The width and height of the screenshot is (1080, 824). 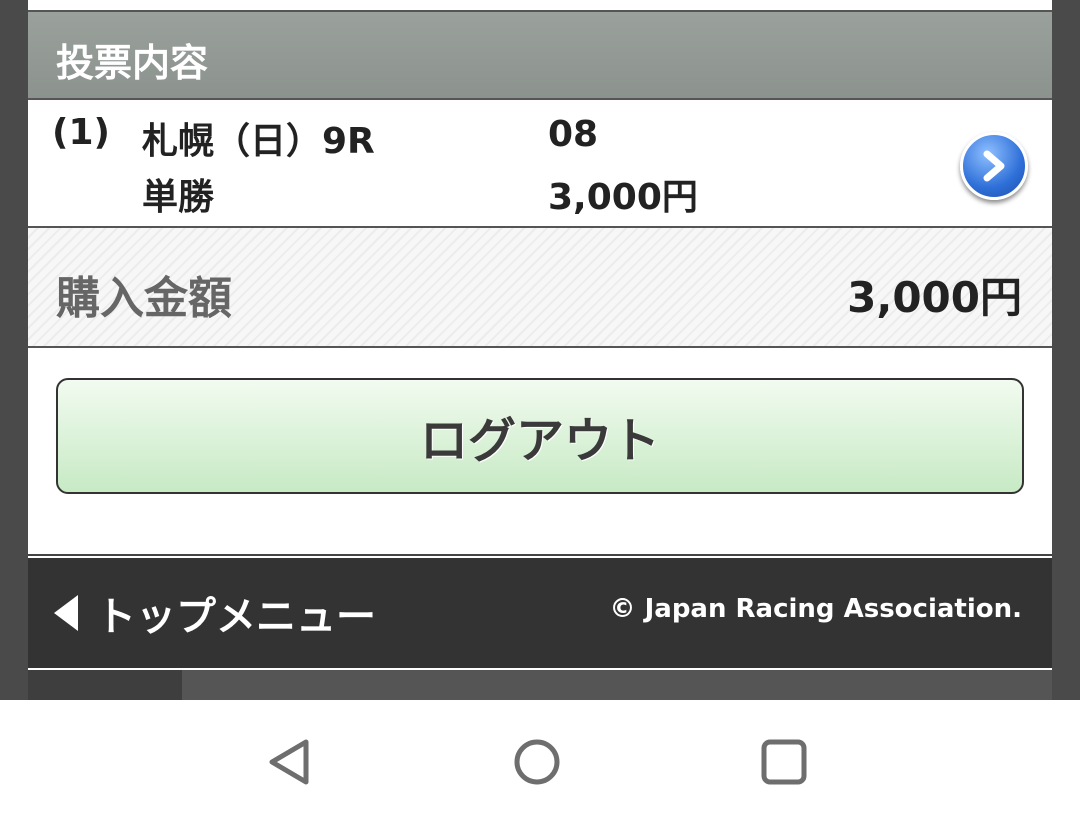 I want to click on bet-type: 単勝, so click(x=178, y=197).